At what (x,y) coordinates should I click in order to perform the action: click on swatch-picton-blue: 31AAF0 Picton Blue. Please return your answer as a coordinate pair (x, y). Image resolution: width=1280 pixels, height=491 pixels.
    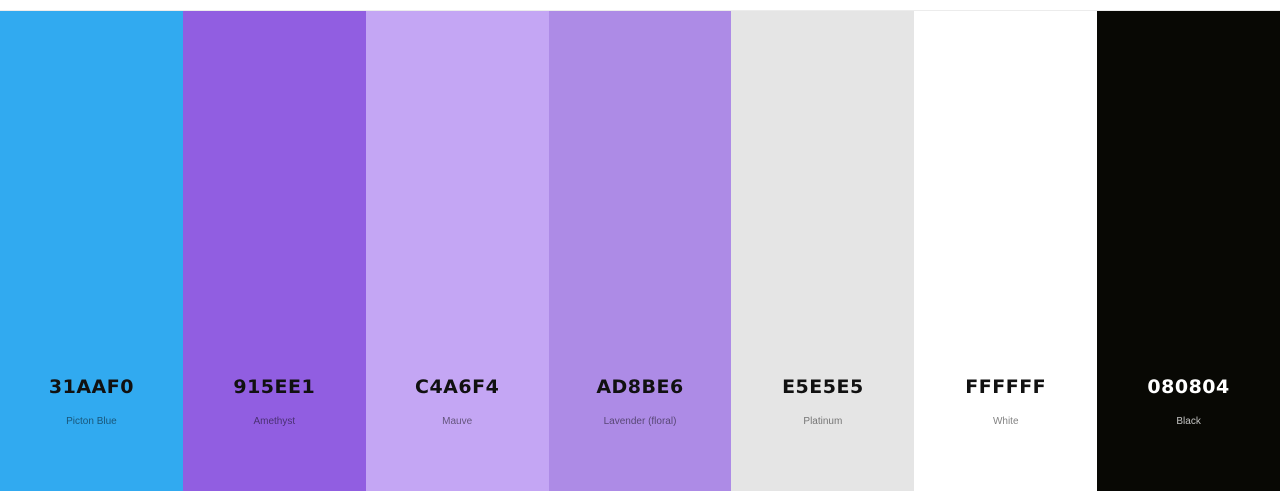
    Looking at the image, I should click on (91, 251).